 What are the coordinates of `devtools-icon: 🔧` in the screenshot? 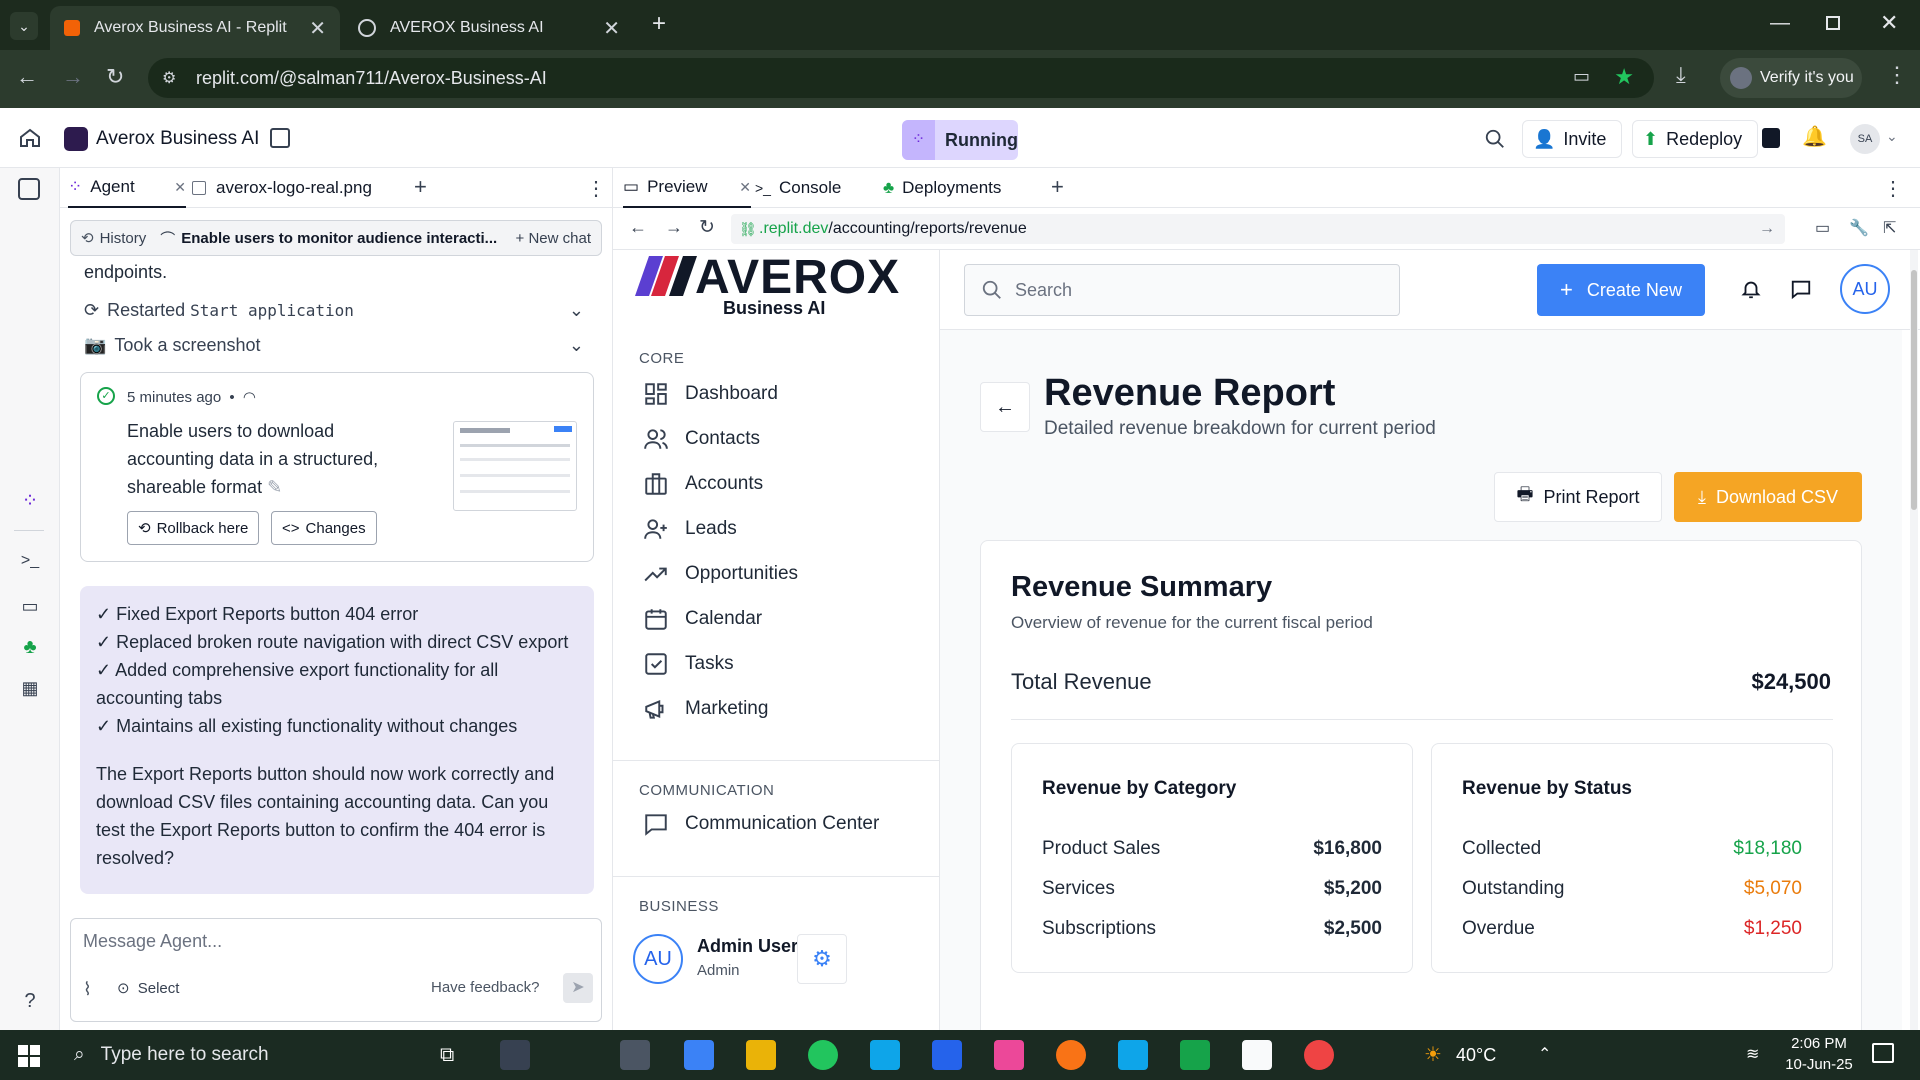 It's located at (1859, 228).